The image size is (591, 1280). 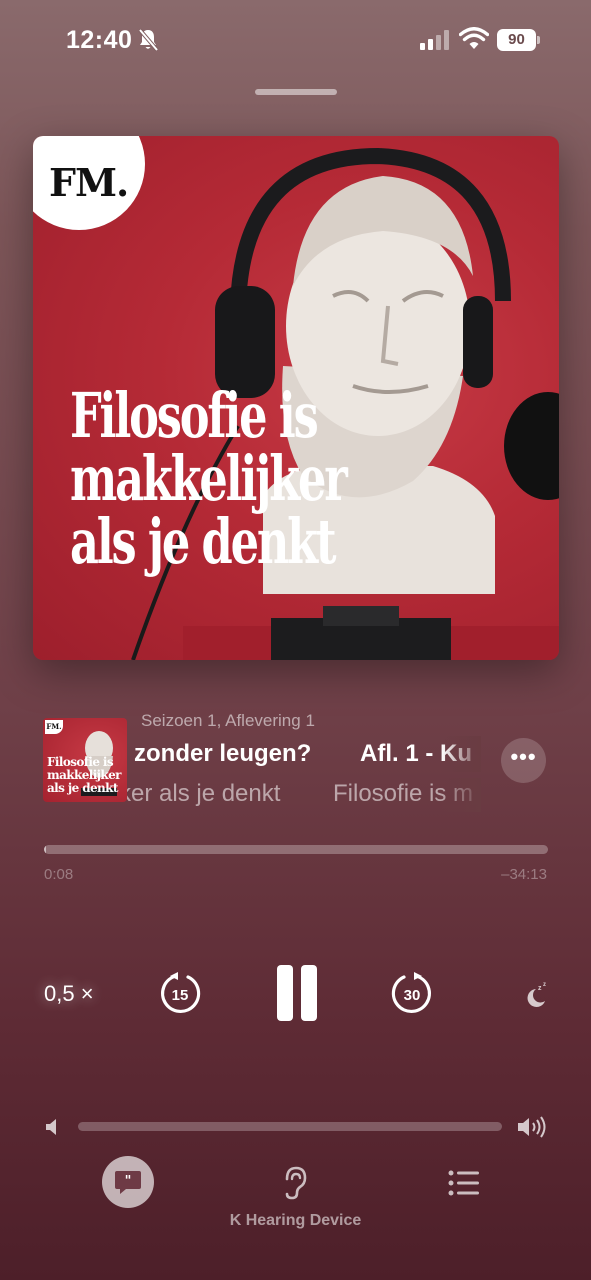 I want to click on skip-back-label: 15, so click(x=180, y=995).